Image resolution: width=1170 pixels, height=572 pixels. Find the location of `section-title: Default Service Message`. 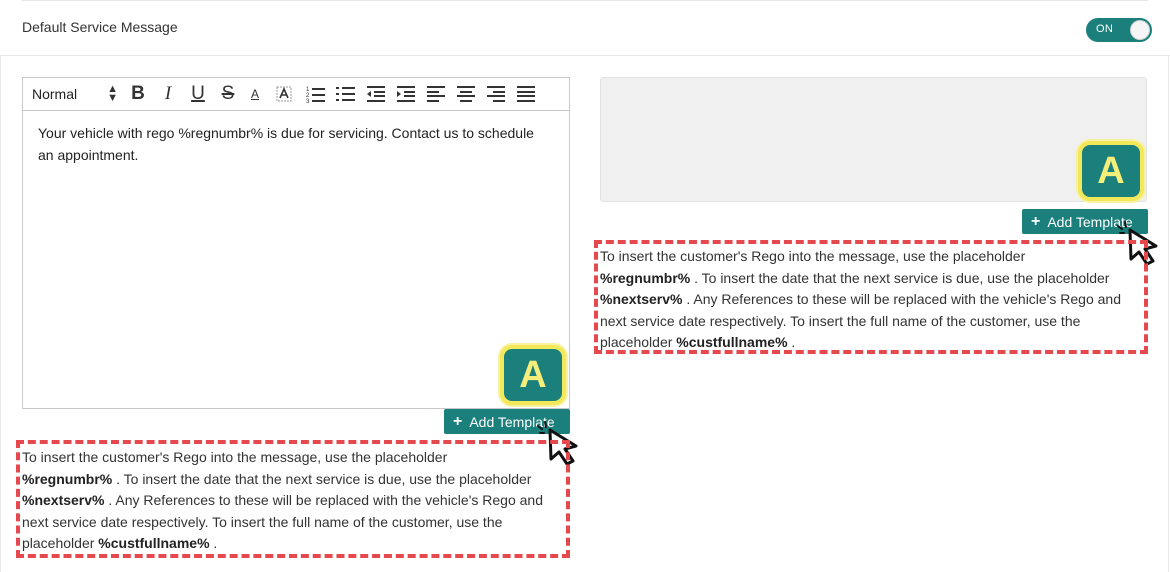

section-title: Default Service Message is located at coordinates (100, 27).